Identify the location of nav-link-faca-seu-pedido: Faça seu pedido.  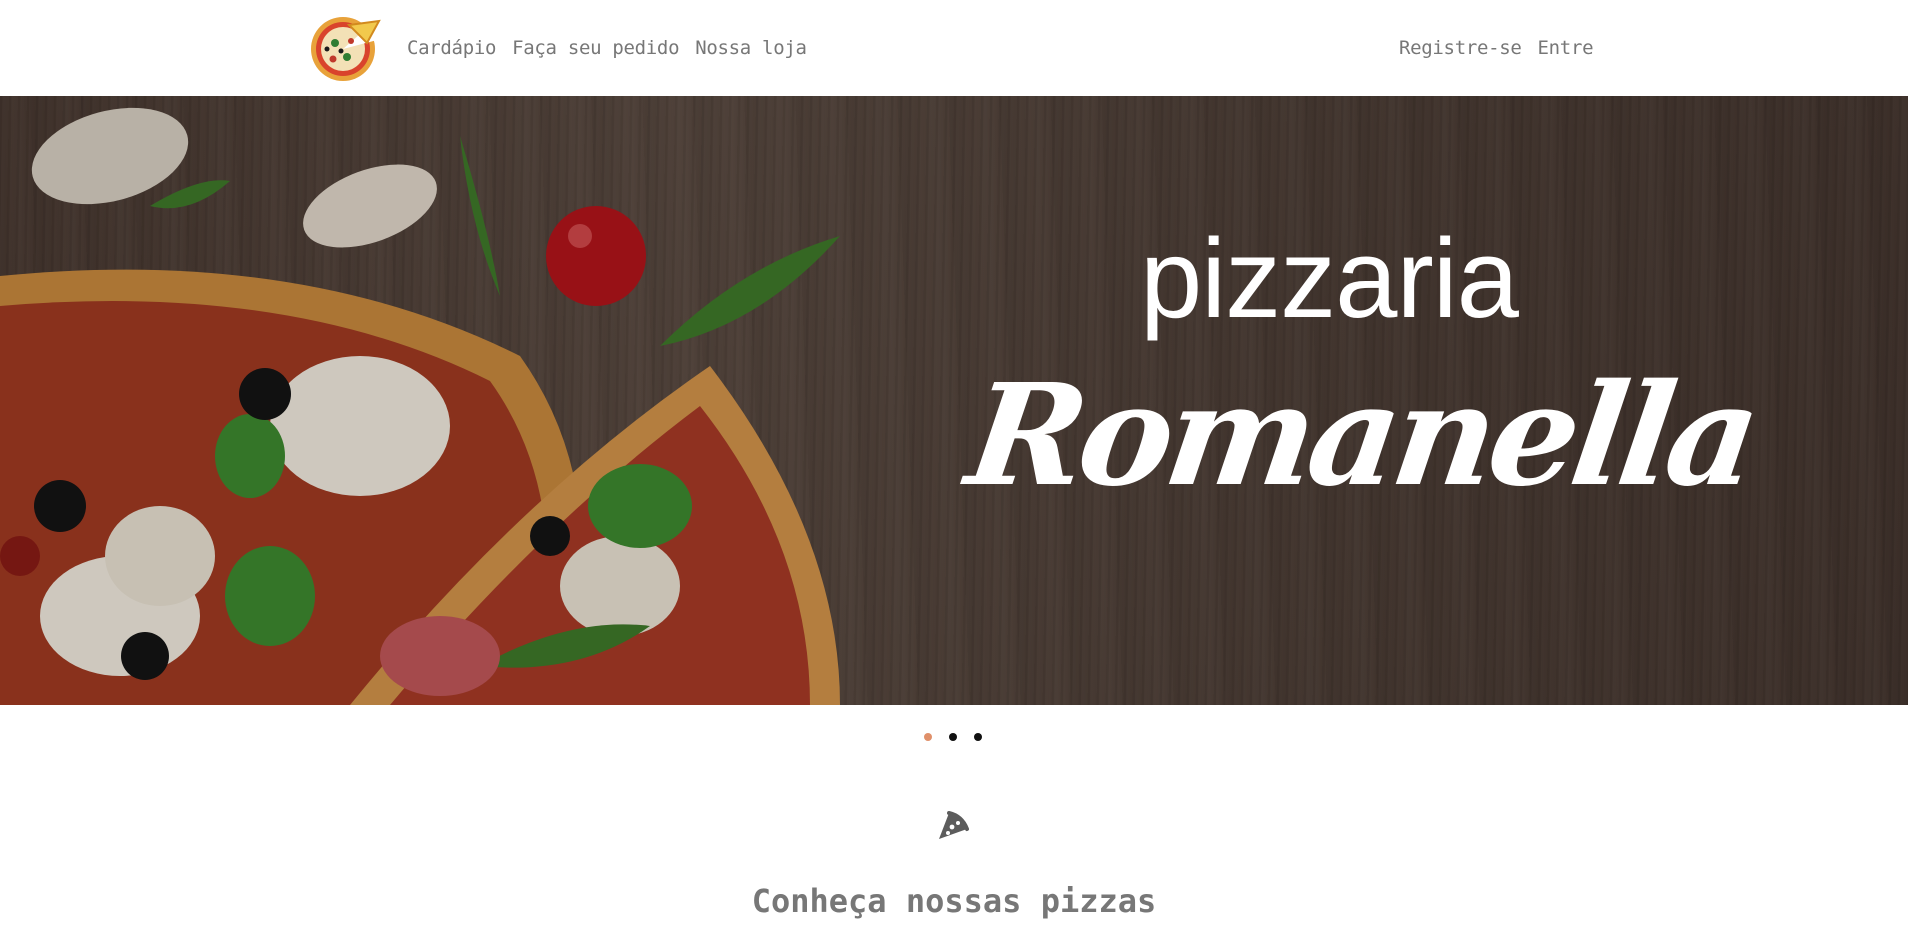
(595, 48).